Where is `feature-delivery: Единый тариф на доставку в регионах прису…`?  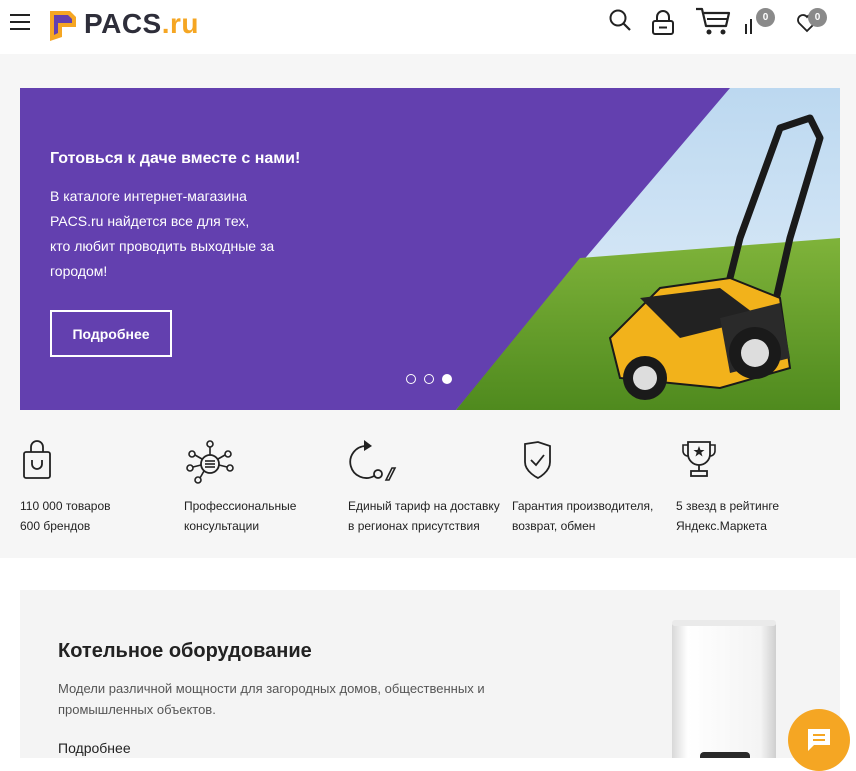 feature-delivery: Единый тариф на доставку в регионах прису… is located at coordinates (424, 486).